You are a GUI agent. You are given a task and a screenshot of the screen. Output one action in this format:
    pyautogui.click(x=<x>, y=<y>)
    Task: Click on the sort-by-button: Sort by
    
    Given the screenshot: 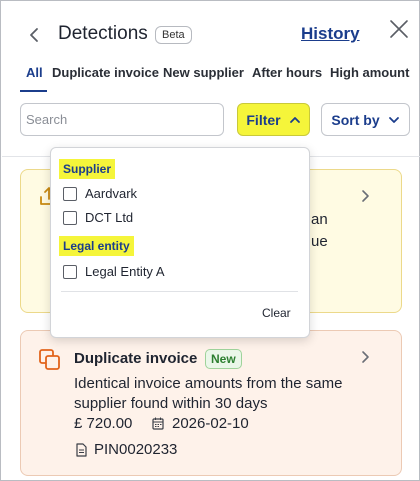 What is the action you would take?
    pyautogui.click(x=365, y=119)
    